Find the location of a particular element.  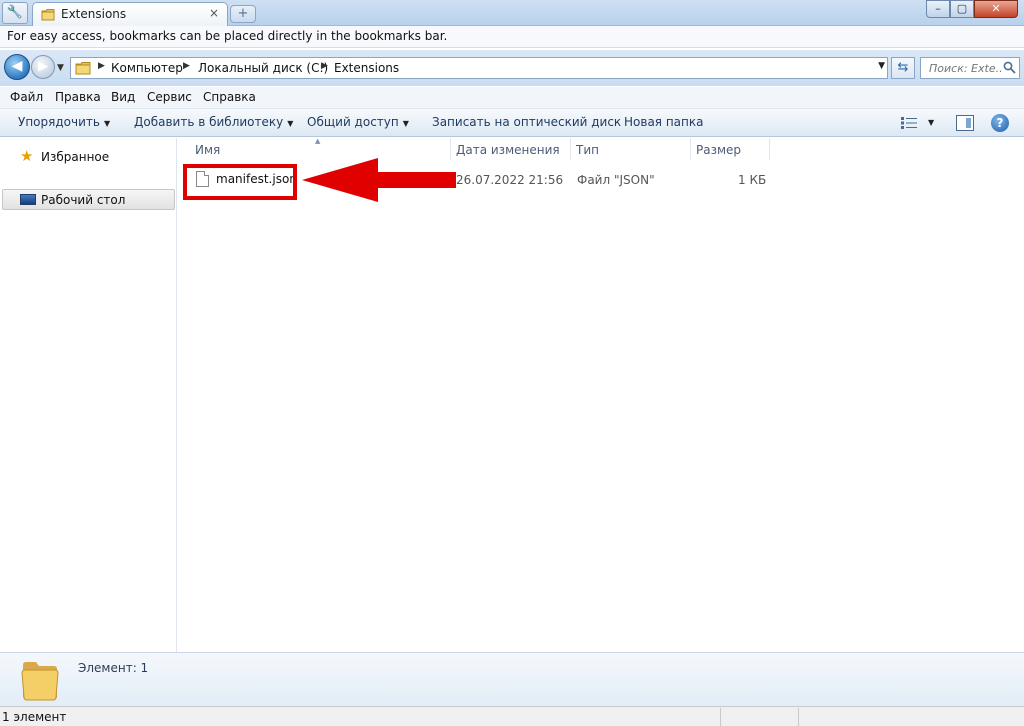

status-bar: 1 элемент is located at coordinates (512, 716).